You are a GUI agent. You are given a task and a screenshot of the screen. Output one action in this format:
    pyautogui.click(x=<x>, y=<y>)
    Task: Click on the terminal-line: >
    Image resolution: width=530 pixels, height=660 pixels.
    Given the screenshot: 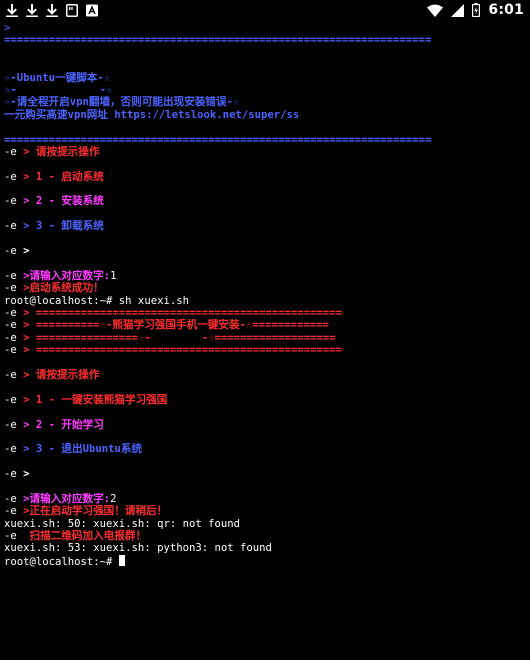 What is the action you would take?
    pyautogui.click(x=265, y=28)
    